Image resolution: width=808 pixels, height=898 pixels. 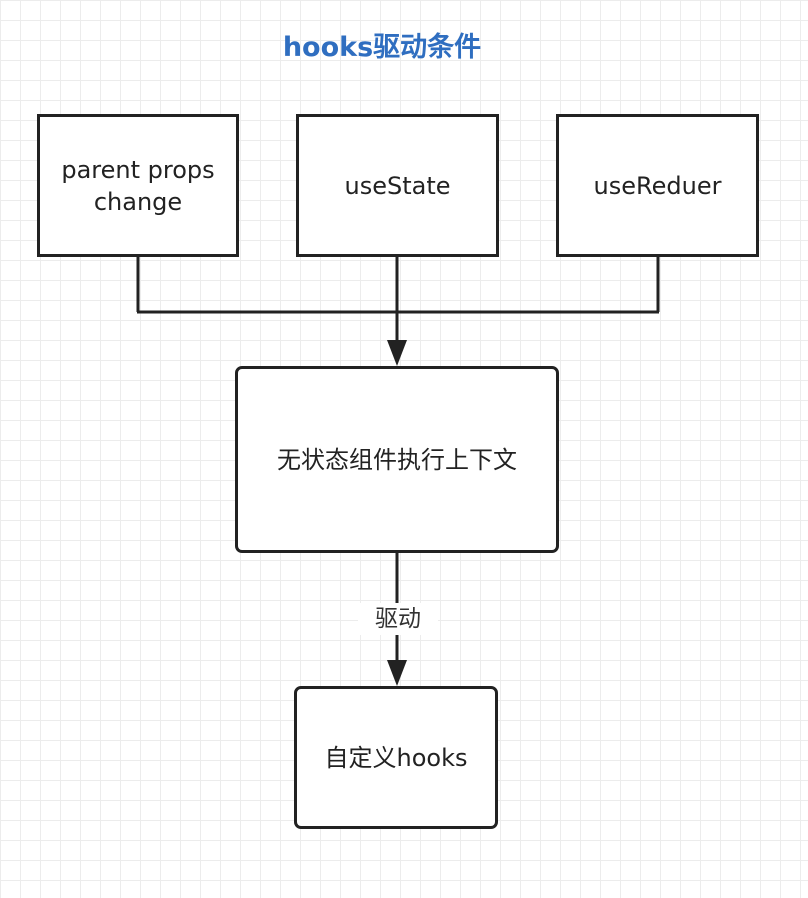 I want to click on edge-label-drive: 驱动, so click(x=398, y=619).